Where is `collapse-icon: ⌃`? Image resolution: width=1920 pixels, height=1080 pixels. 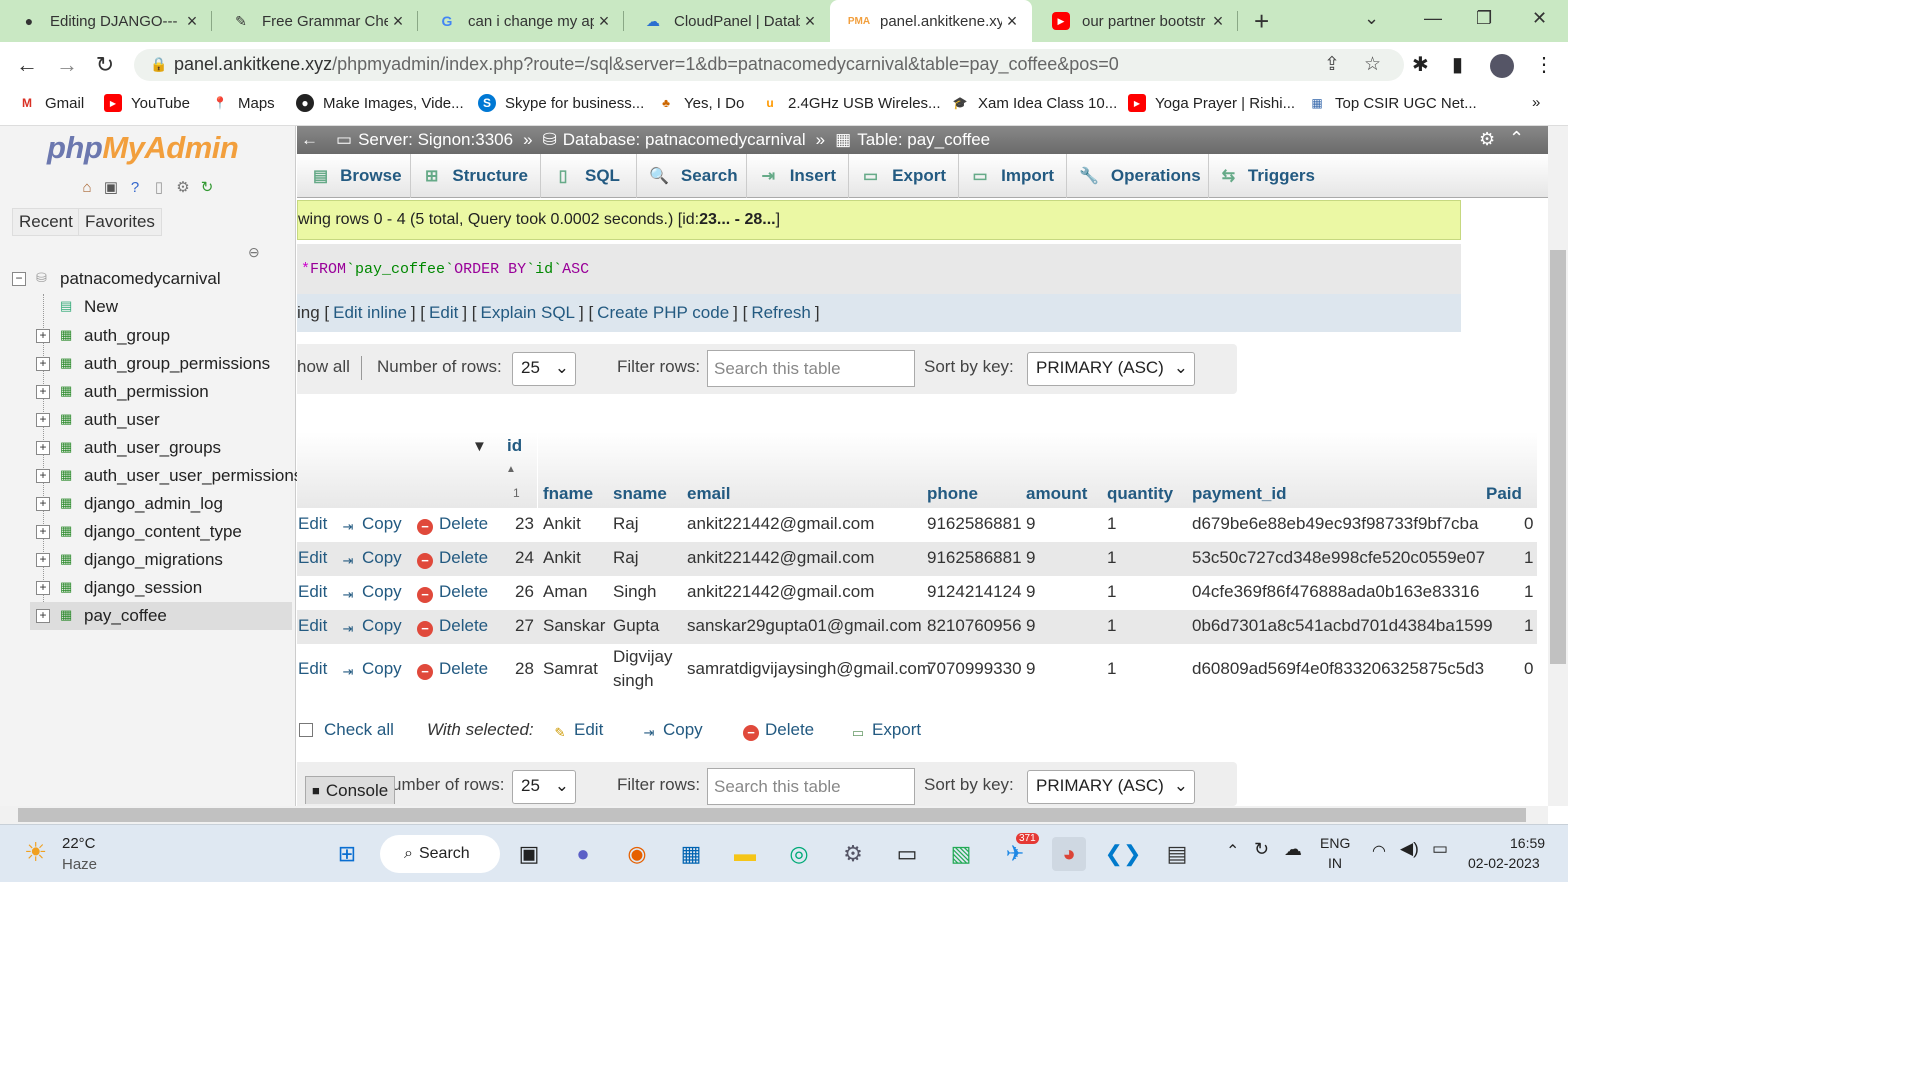
collapse-icon: ⌃ is located at coordinates (1516, 138).